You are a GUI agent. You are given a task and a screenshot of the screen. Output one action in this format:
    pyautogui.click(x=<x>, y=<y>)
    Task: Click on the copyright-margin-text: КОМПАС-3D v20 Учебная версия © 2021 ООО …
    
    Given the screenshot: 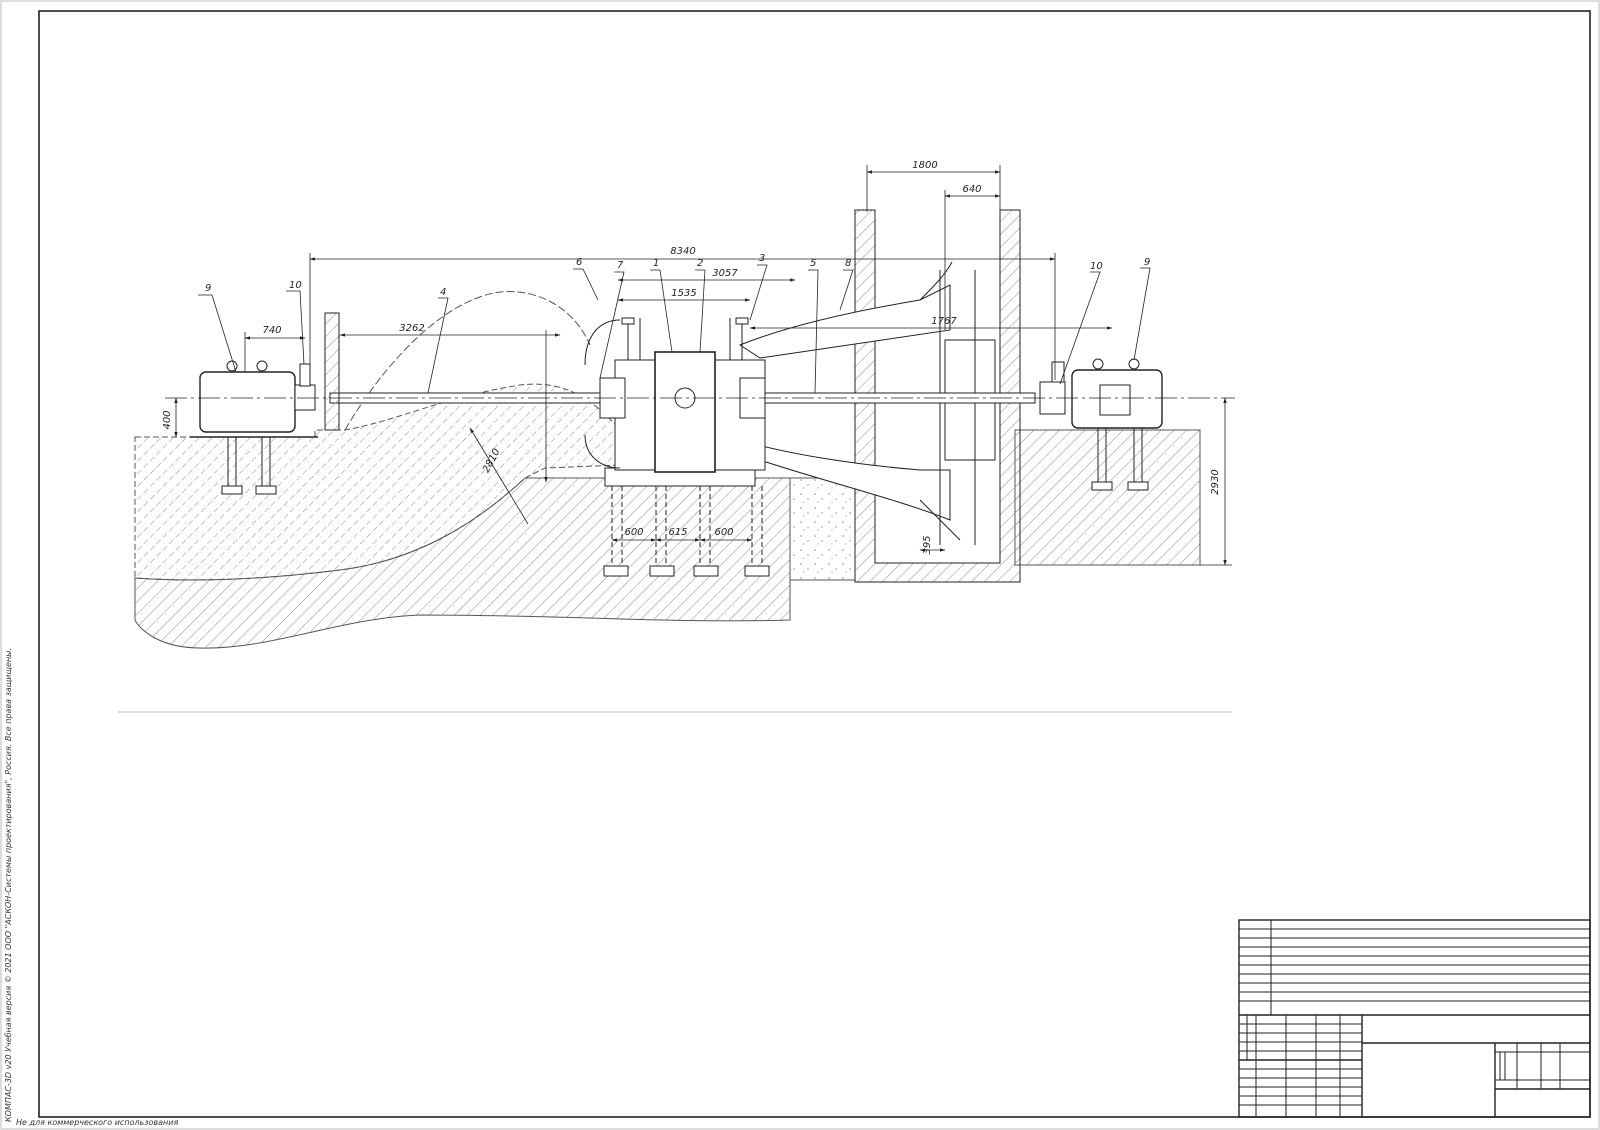 What is the action you would take?
    pyautogui.click(x=8, y=884)
    